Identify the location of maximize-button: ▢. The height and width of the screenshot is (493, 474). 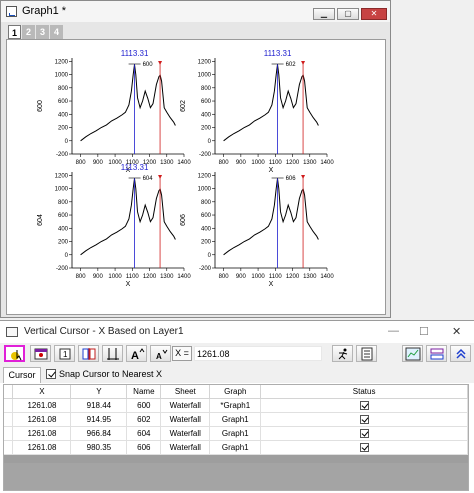
(348, 14).